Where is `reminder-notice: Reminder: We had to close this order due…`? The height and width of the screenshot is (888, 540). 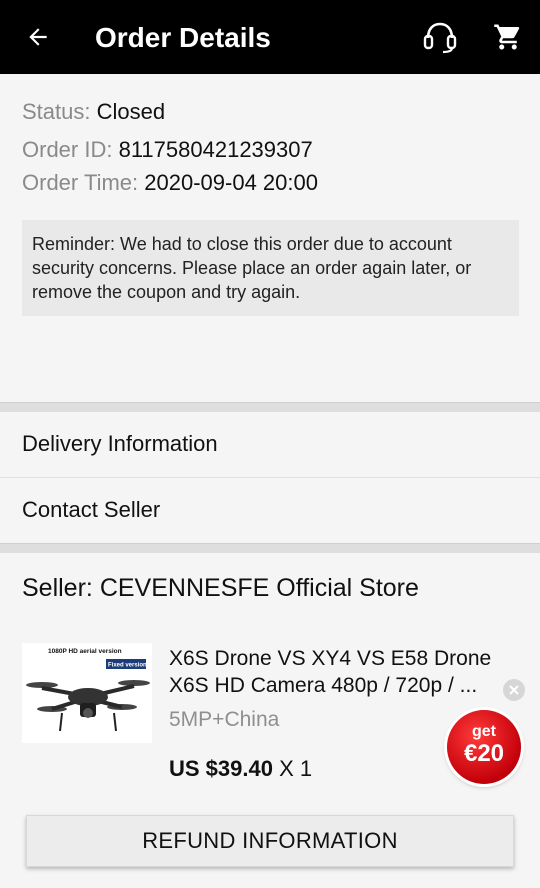 reminder-notice: Reminder: We had to close this order due… is located at coordinates (270, 268).